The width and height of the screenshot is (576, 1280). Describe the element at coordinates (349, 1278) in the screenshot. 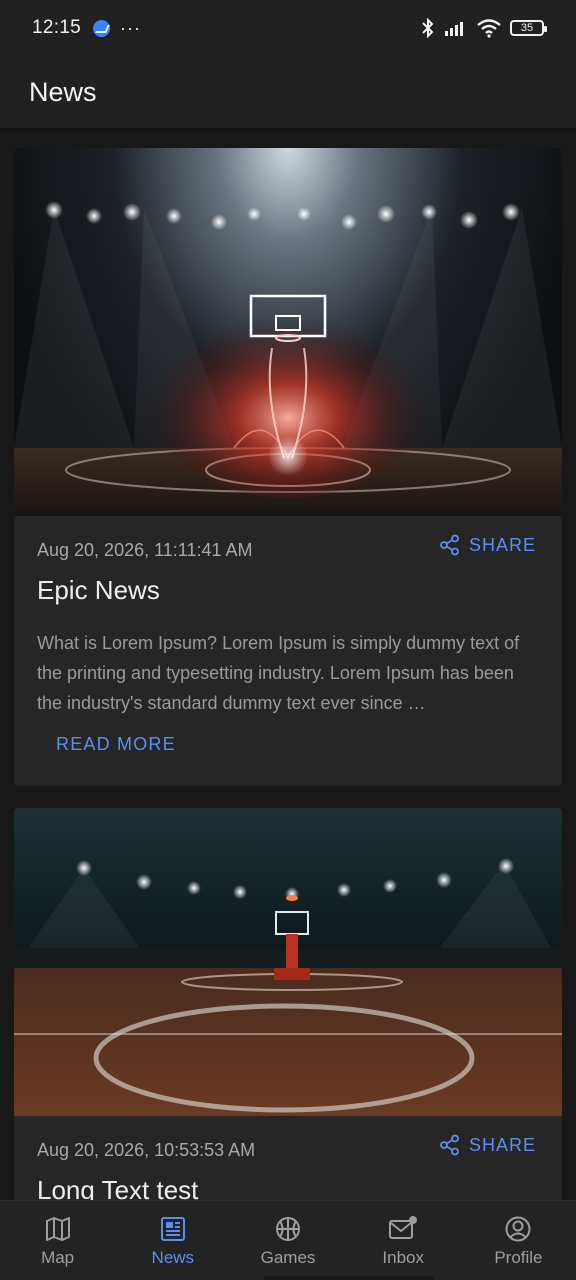

I see `home-indicator` at that location.